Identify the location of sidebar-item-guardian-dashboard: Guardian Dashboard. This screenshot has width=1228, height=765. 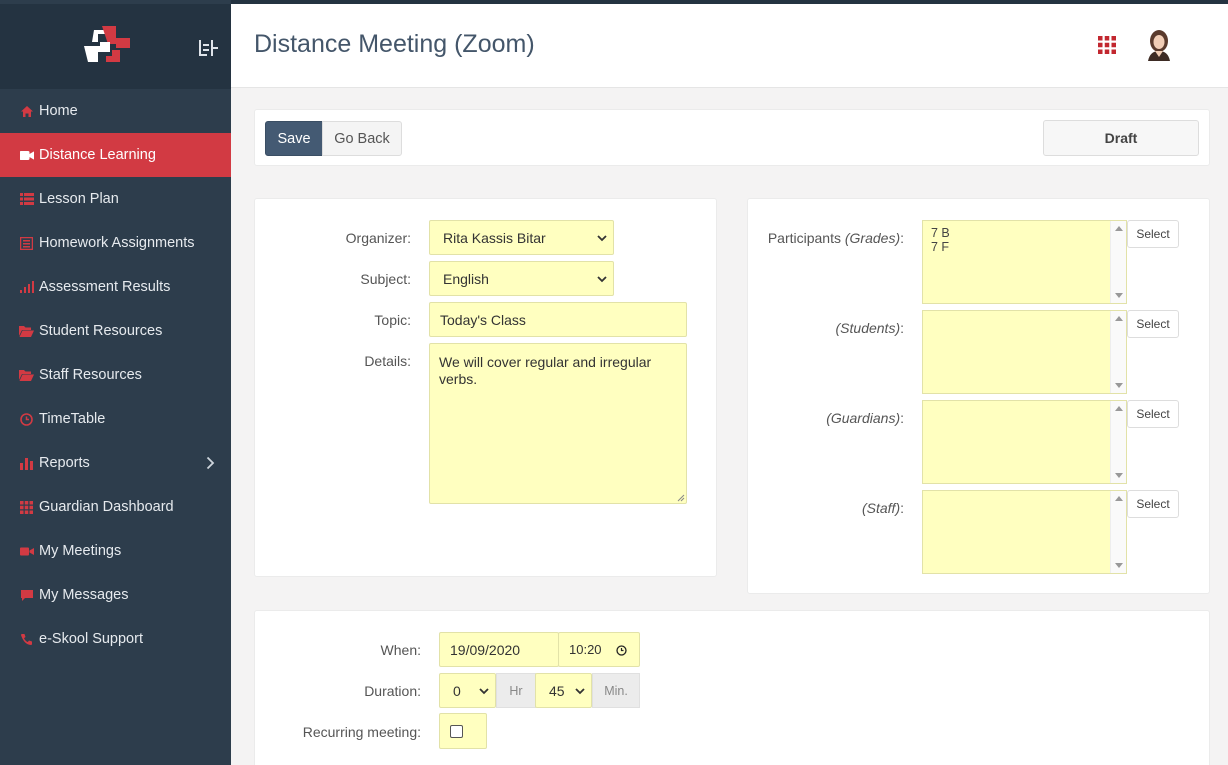
(115, 507).